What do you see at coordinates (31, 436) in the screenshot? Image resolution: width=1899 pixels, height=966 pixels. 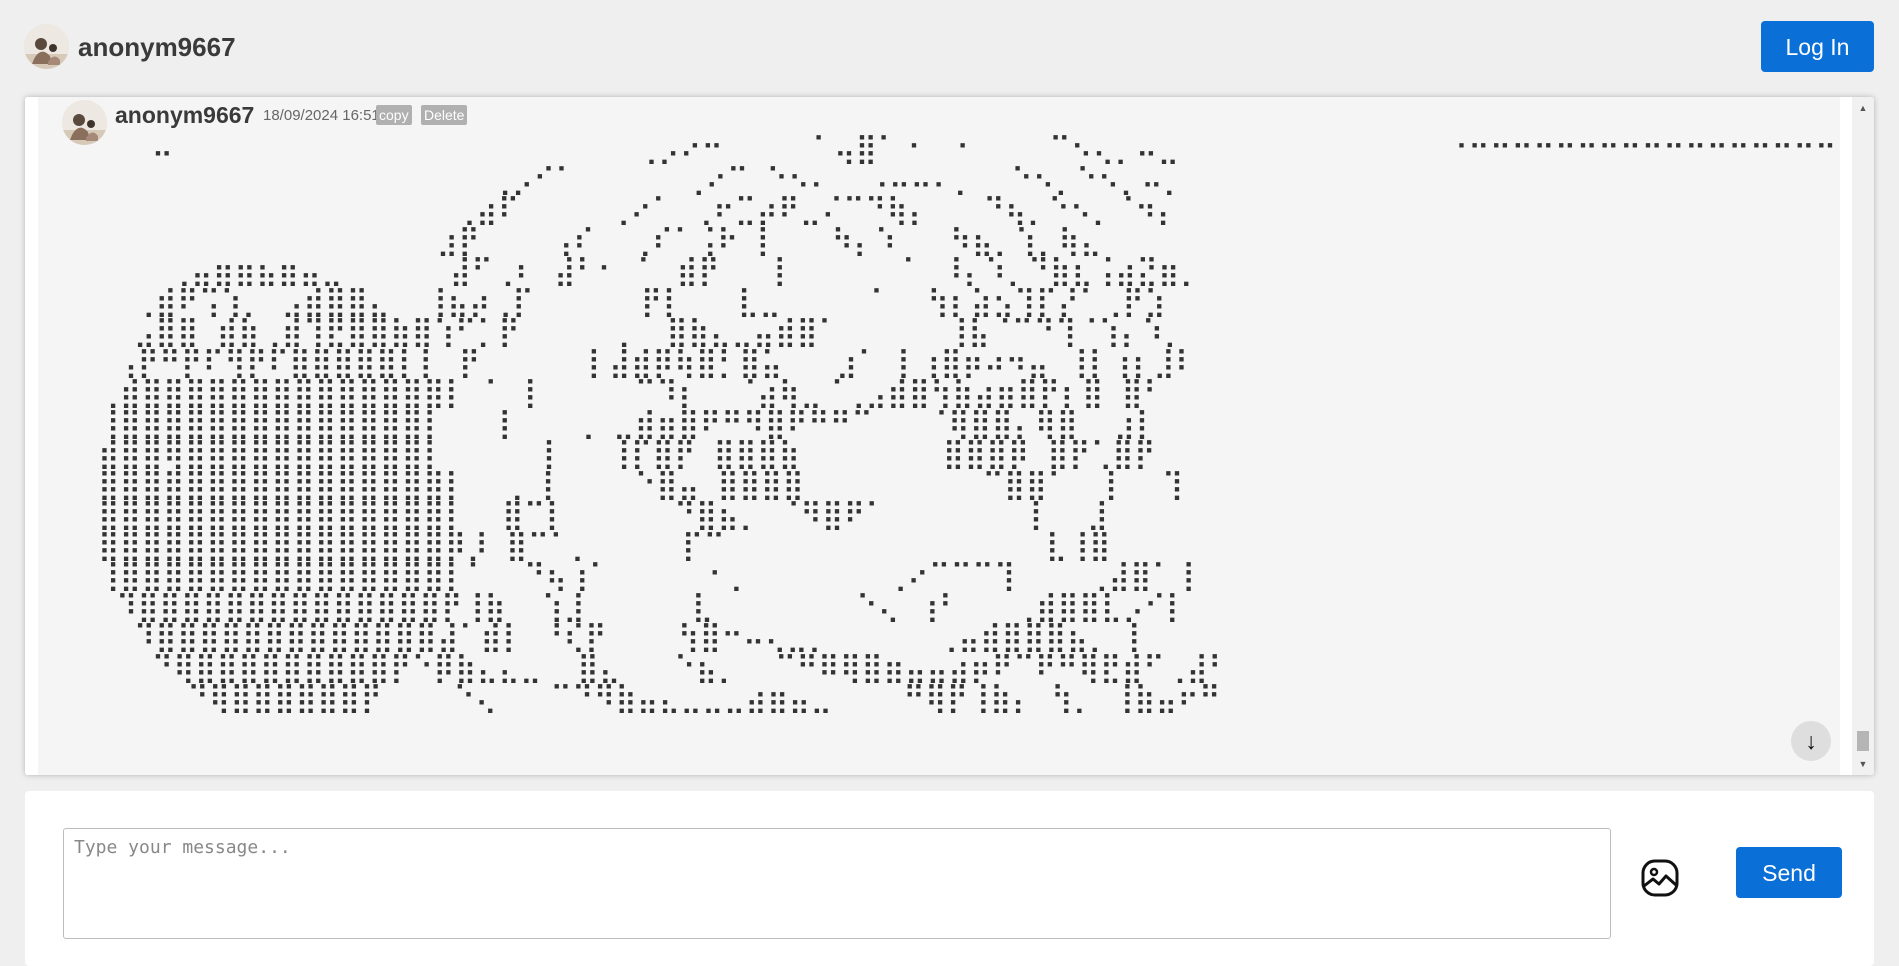 I see `chat-left-gutter` at bounding box center [31, 436].